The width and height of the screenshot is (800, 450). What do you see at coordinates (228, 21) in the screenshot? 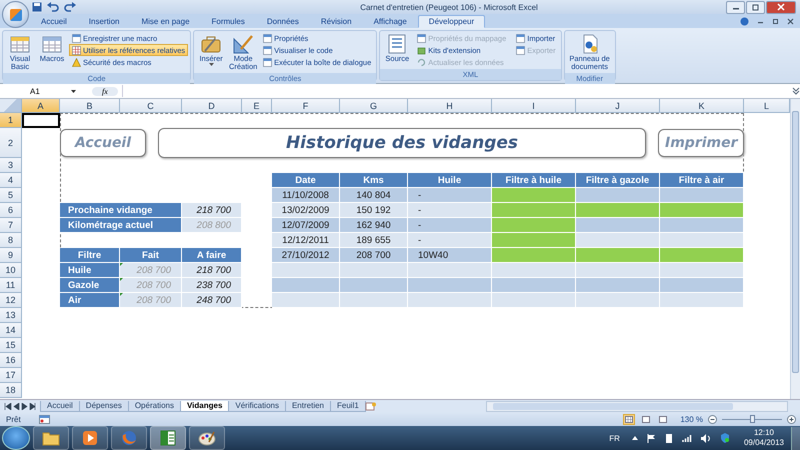
I see `ribbon-tab: Formules` at bounding box center [228, 21].